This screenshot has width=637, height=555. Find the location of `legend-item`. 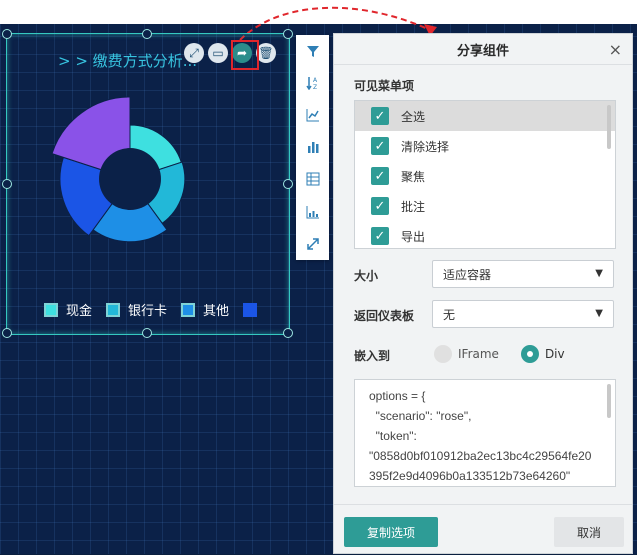

legend-item is located at coordinates (254, 309).